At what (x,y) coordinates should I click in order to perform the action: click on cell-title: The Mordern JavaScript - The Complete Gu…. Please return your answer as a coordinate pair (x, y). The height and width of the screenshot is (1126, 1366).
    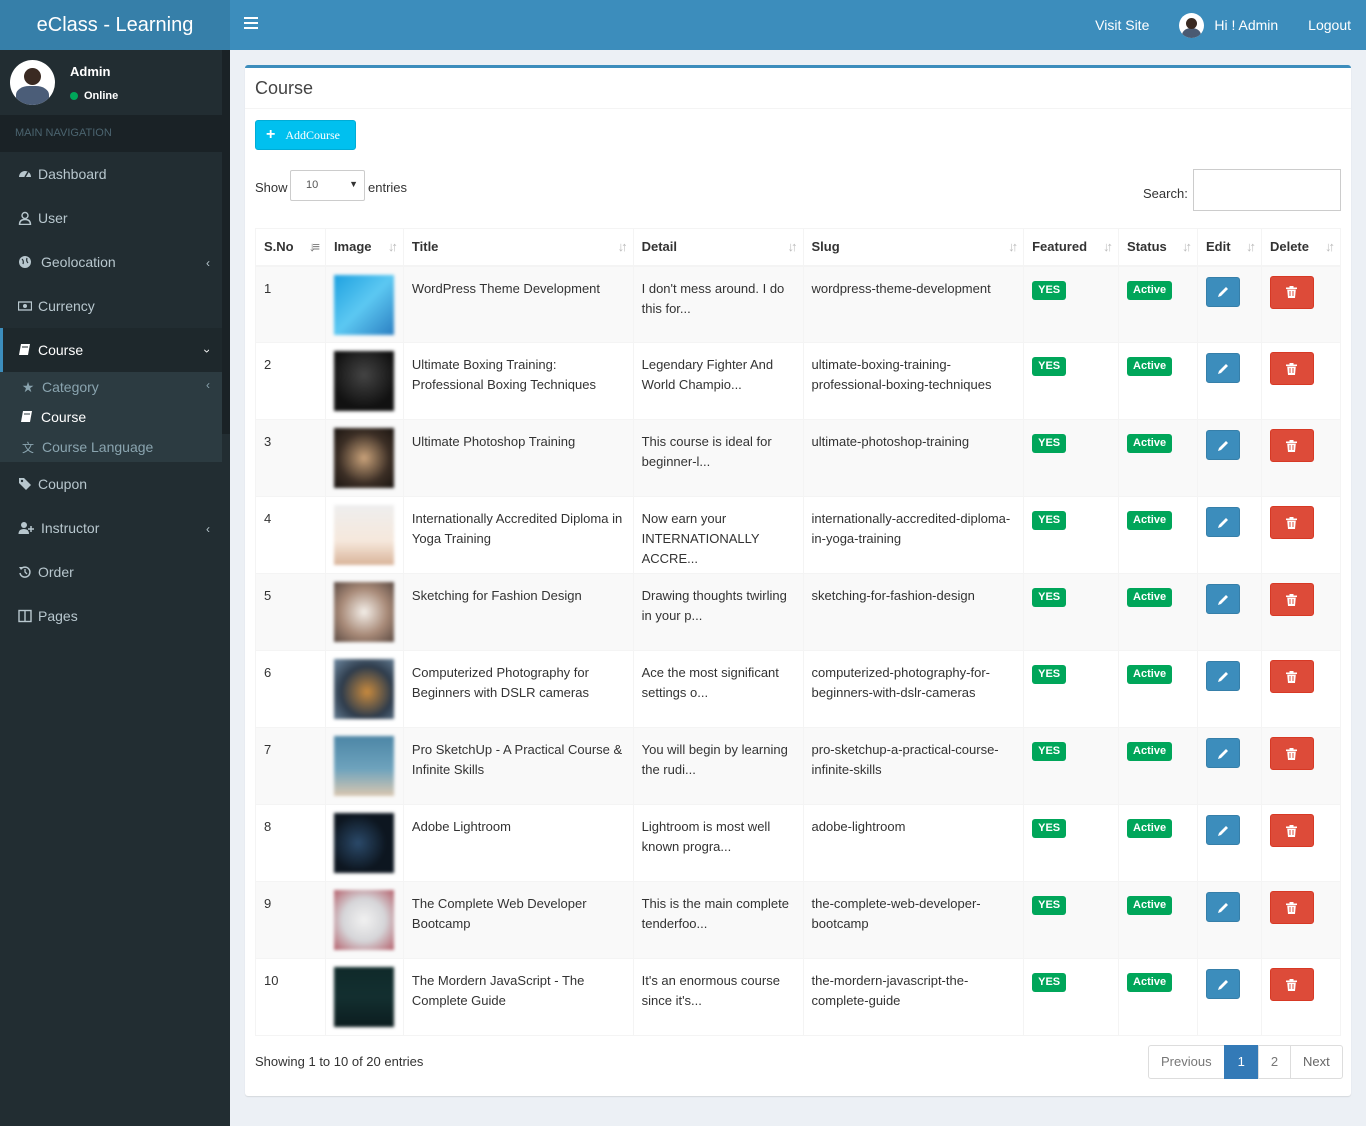
    Looking at the image, I should click on (518, 997).